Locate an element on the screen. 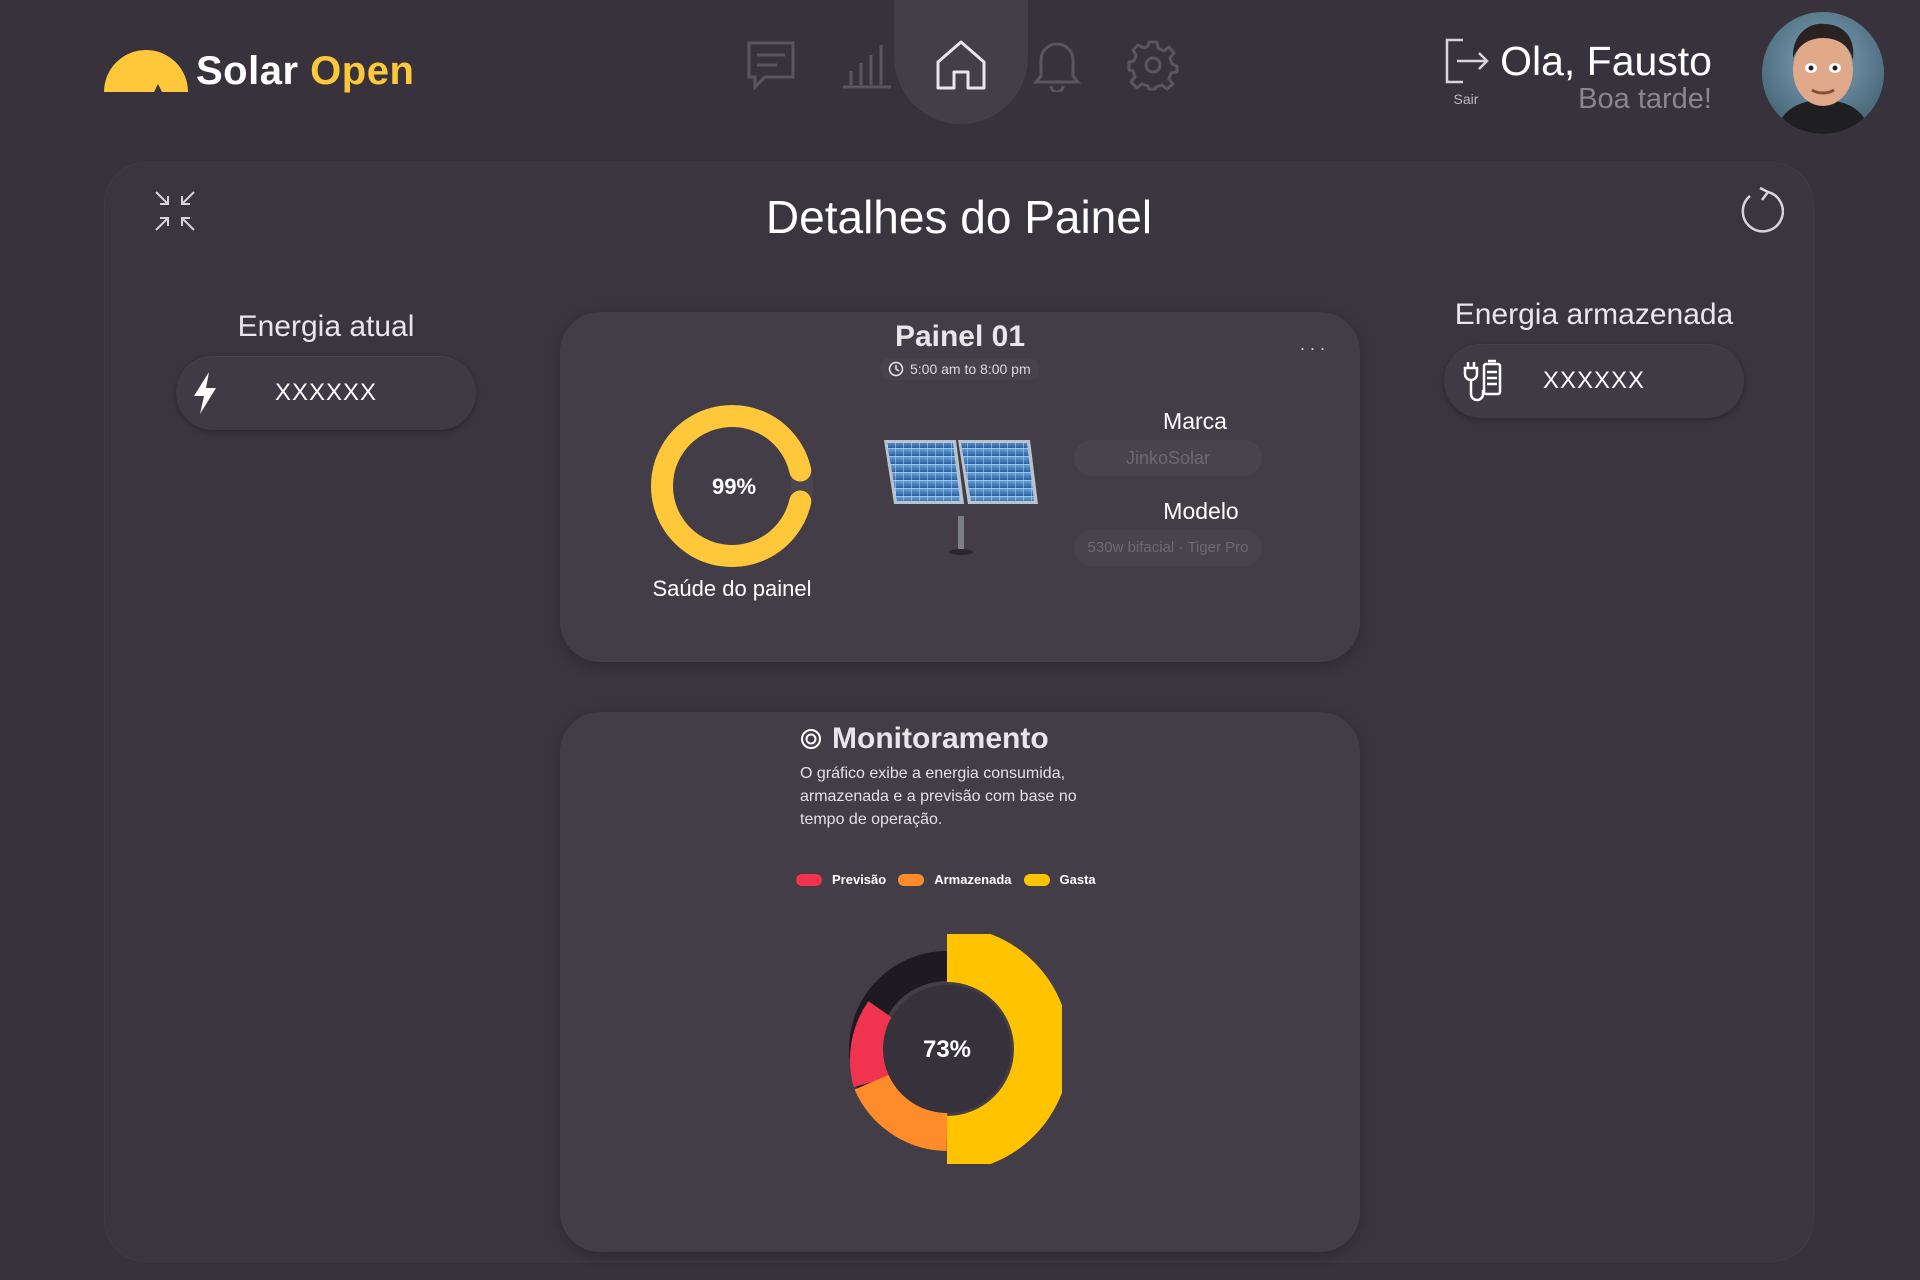 Image resolution: width=1920 pixels, height=1280 pixels. user-greeting: Ola, Fausto Boa tarde! is located at coordinates (1606, 76).